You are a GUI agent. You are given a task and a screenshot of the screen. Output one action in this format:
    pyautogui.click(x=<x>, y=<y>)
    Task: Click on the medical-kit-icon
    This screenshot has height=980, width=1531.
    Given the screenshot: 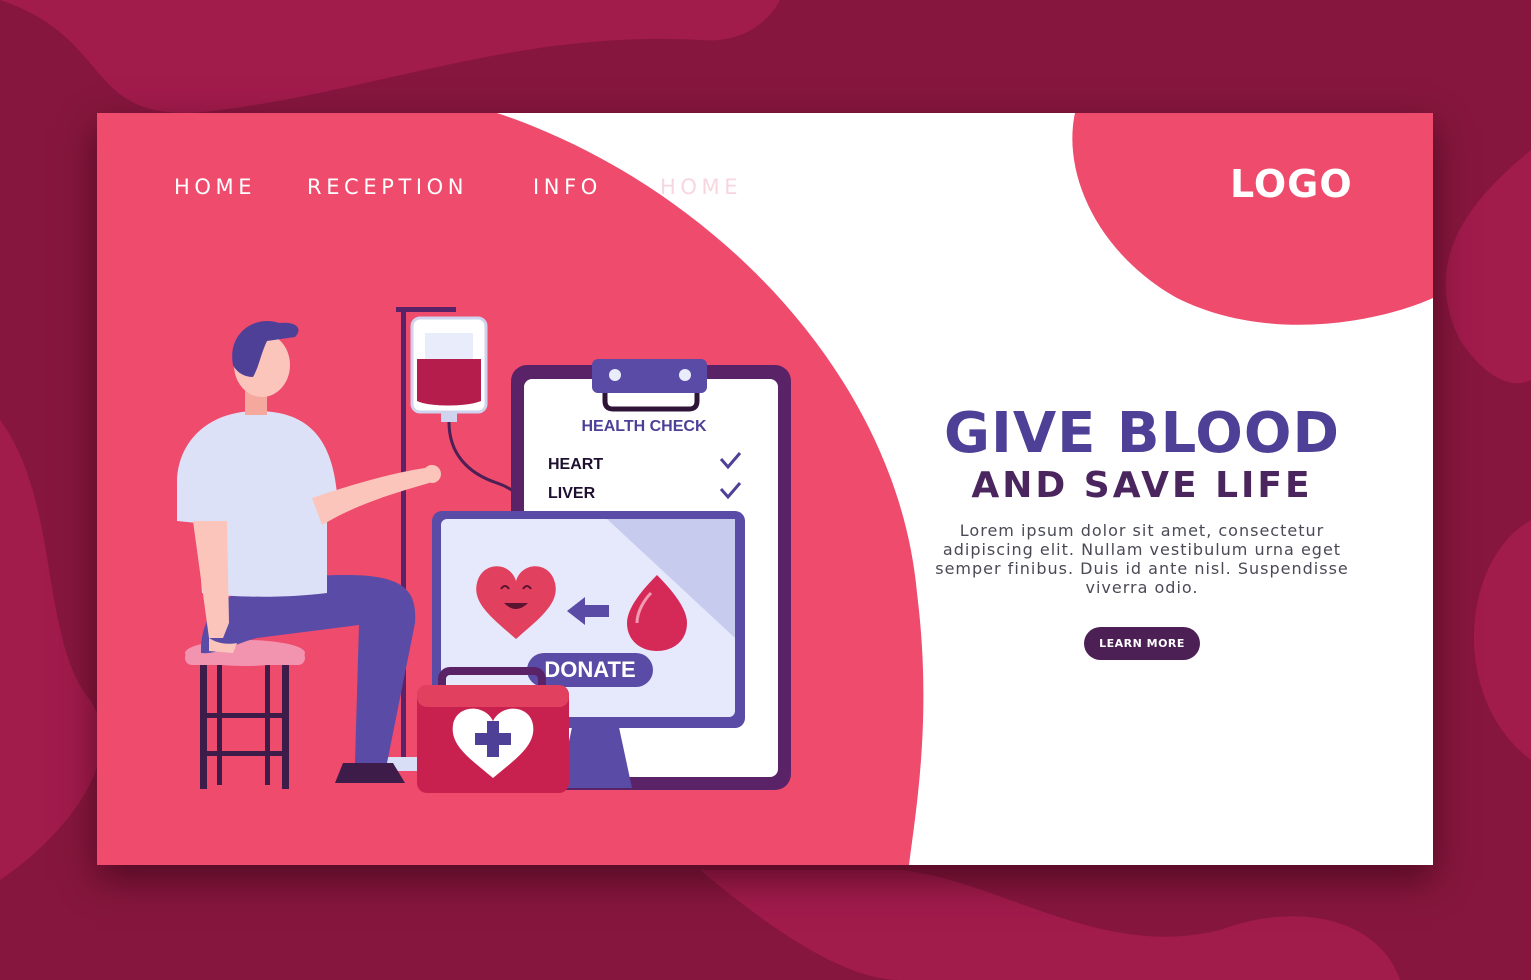 What is the action you would take?
    pyautogui.click(x=493, y=730)
    